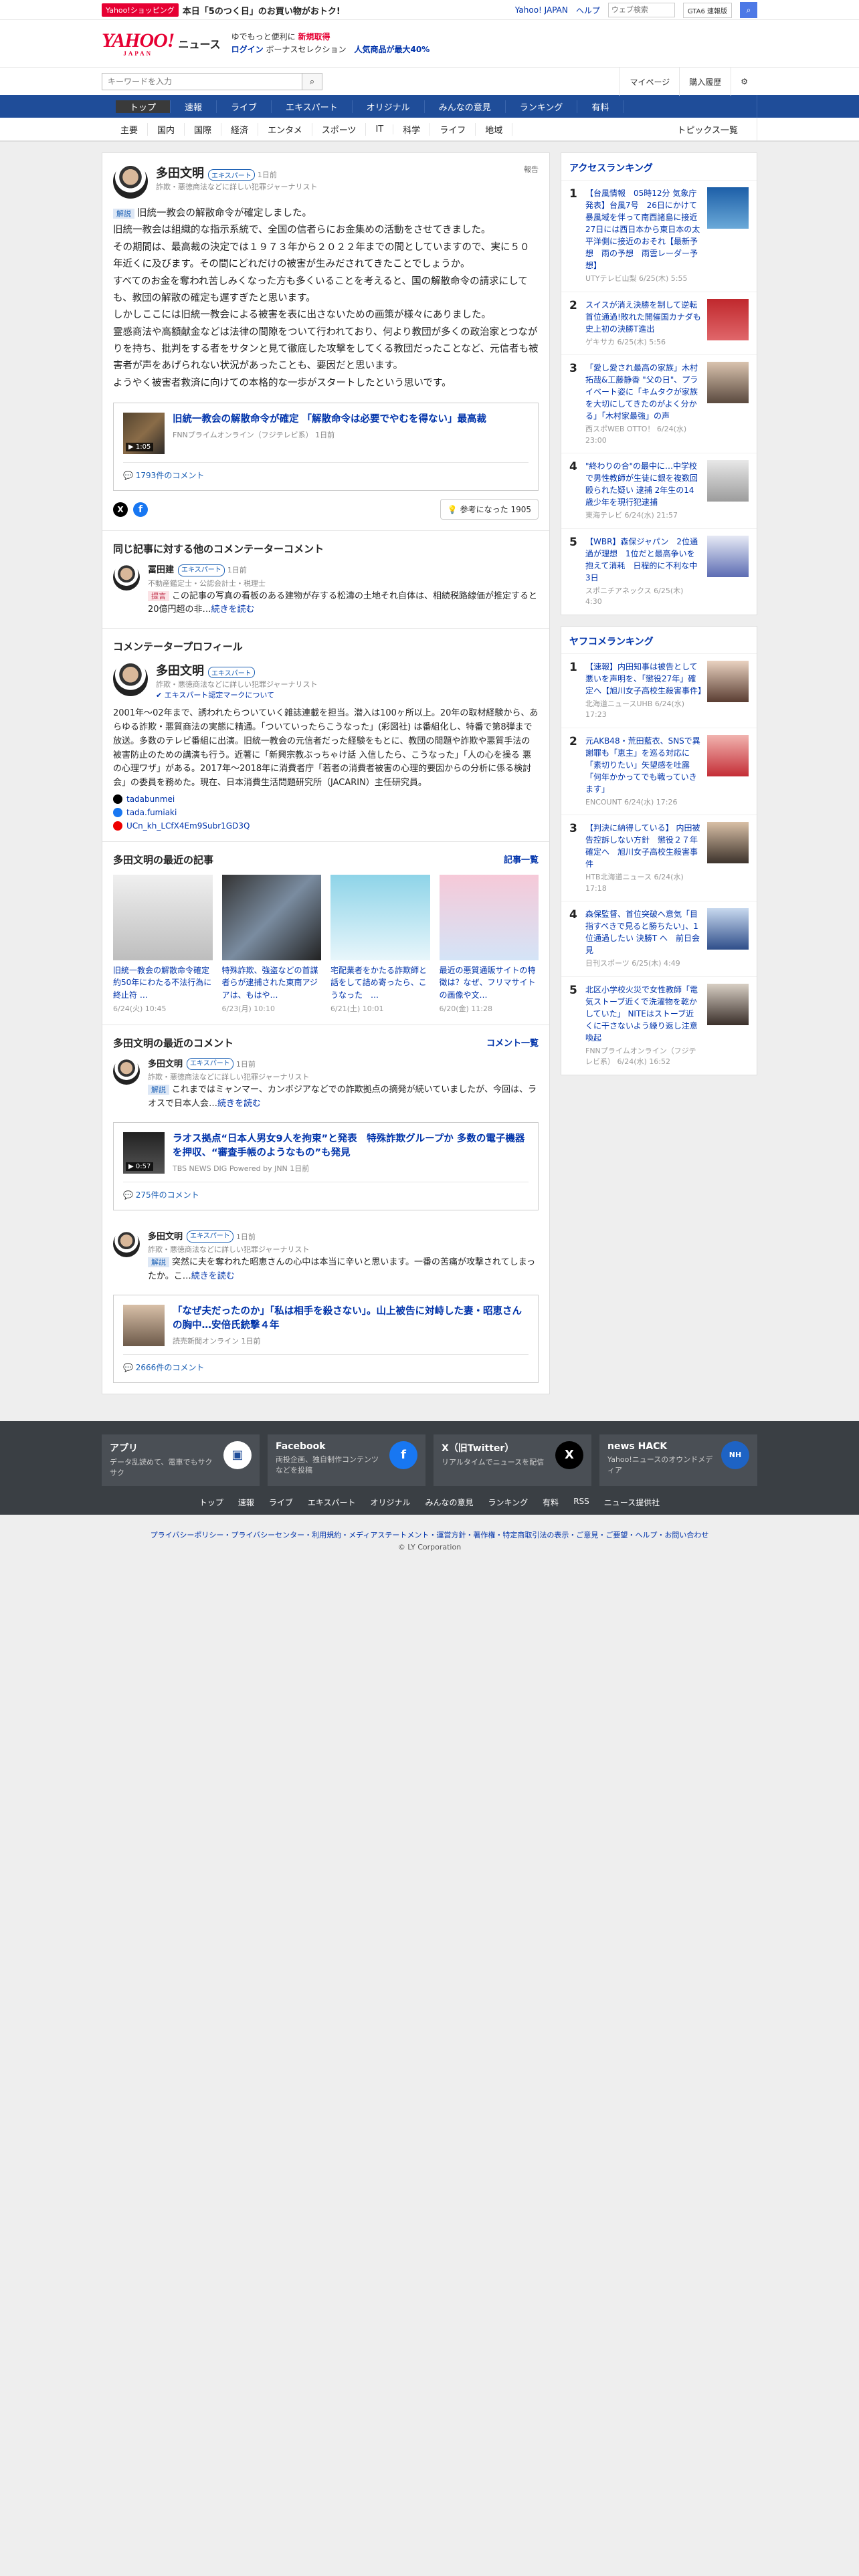 The image size is (859, 2576). Describe the element at coordinates (202, 81) in the screenshot. I see `keyword-input` at that location.